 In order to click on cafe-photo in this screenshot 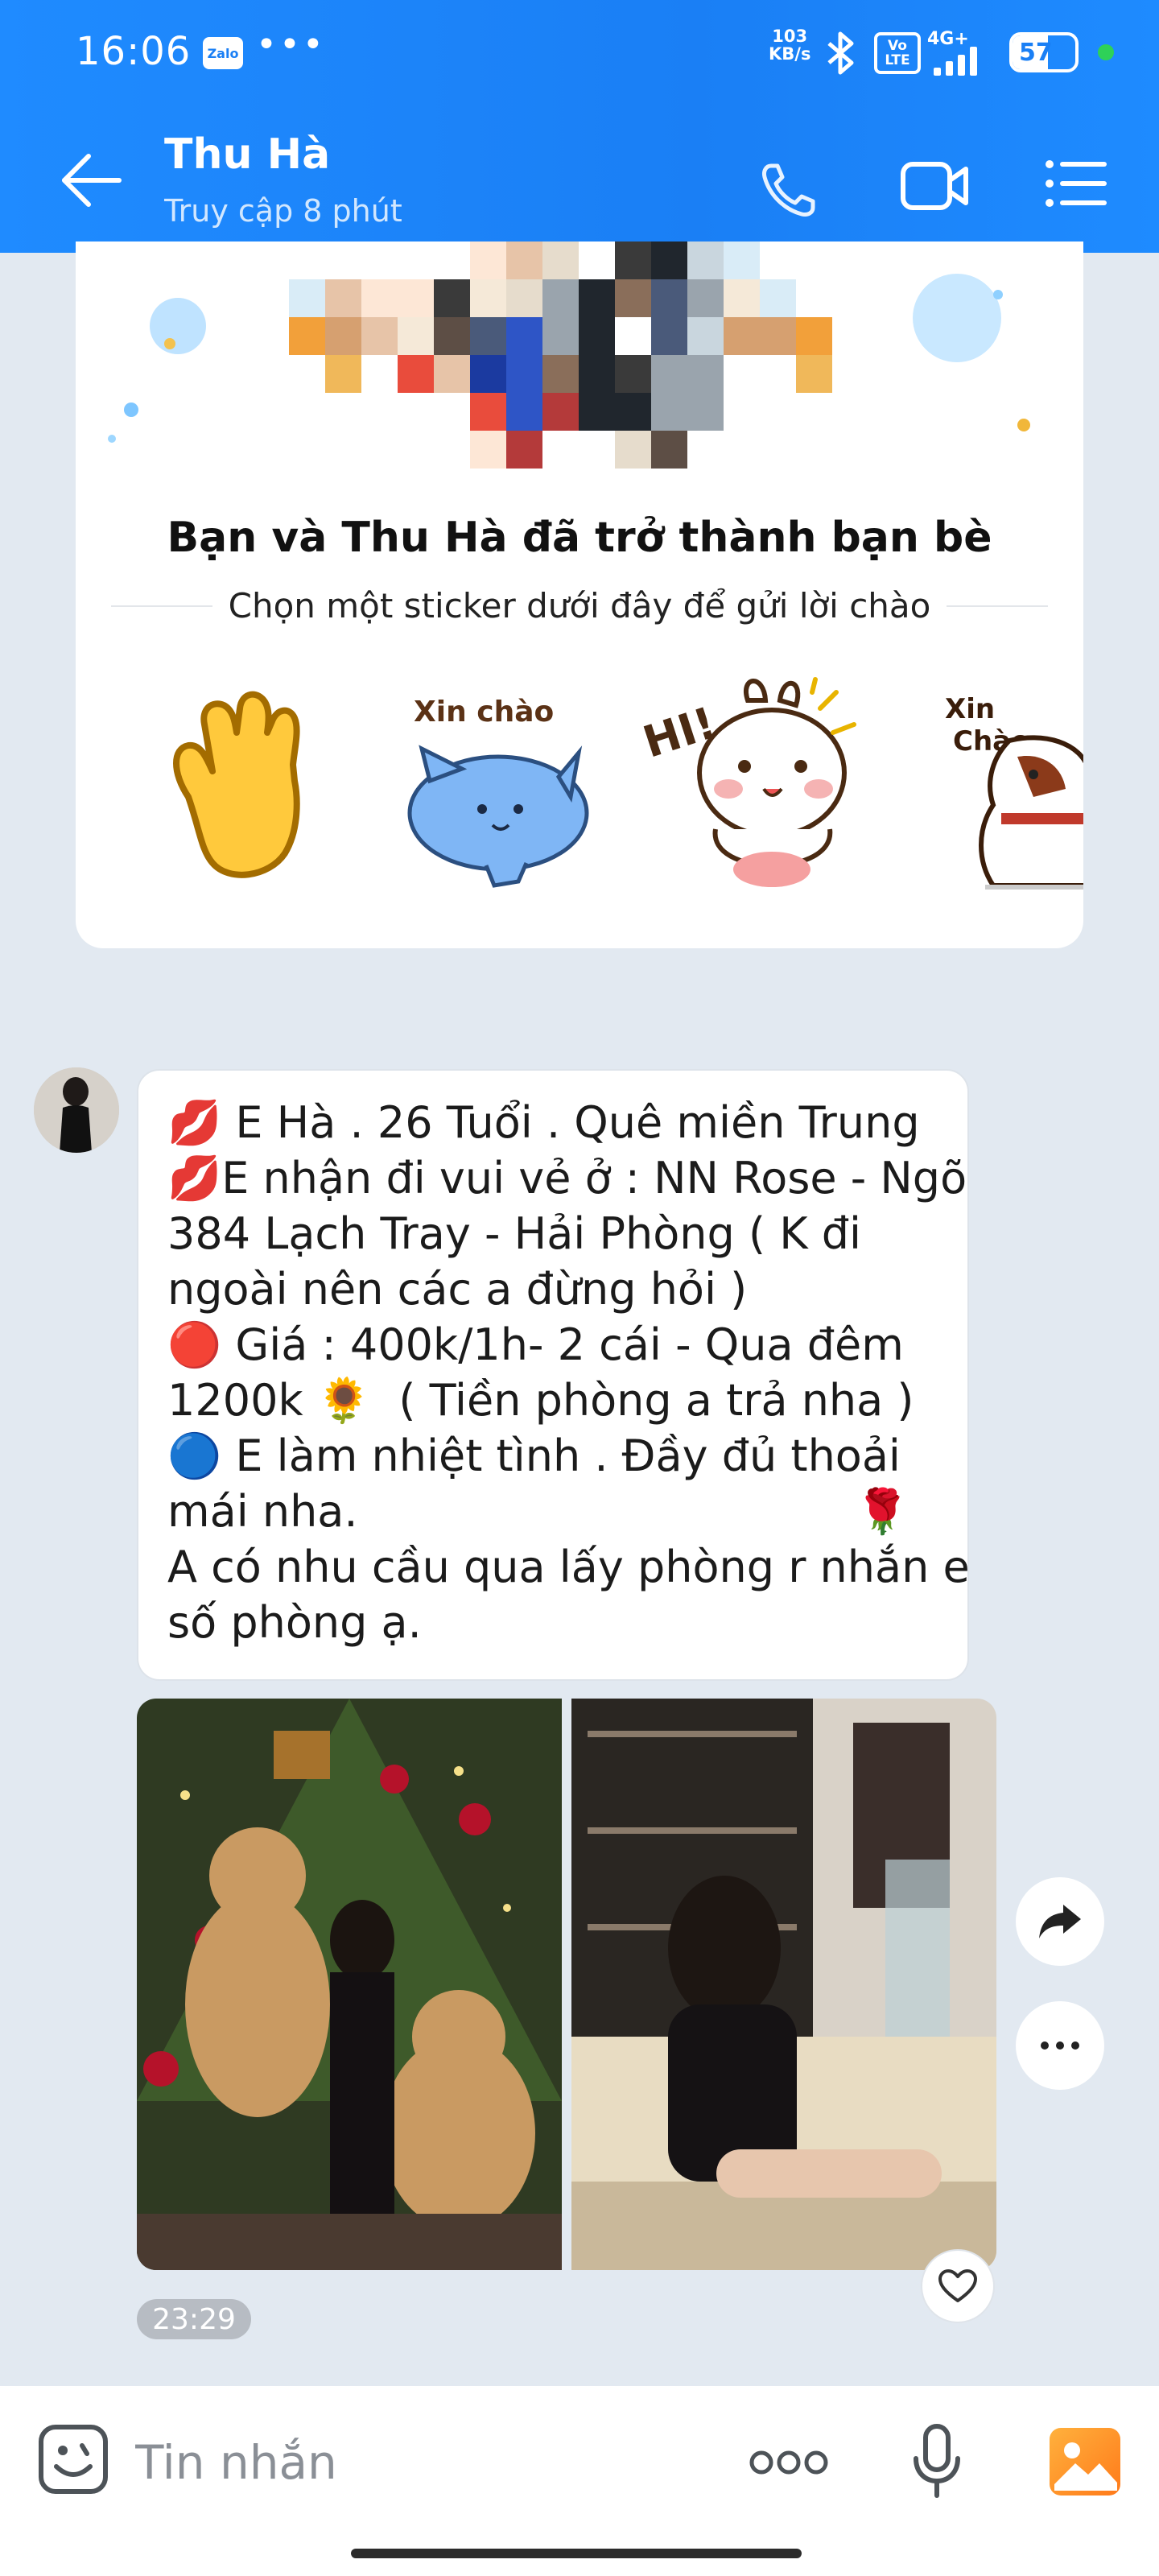, I will do `click(783, 1984)`.